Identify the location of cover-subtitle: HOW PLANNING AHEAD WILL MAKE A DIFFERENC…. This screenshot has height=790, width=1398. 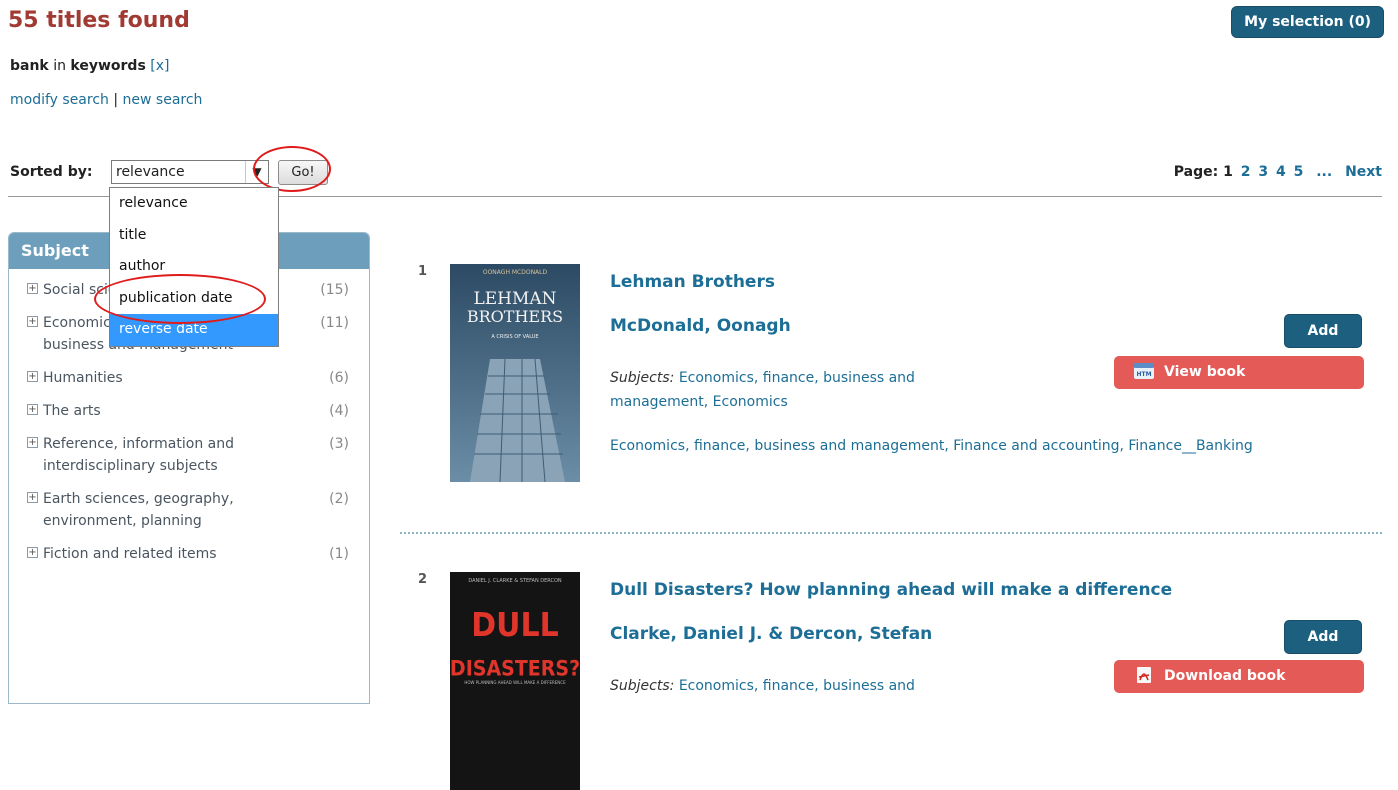
(515, 682).